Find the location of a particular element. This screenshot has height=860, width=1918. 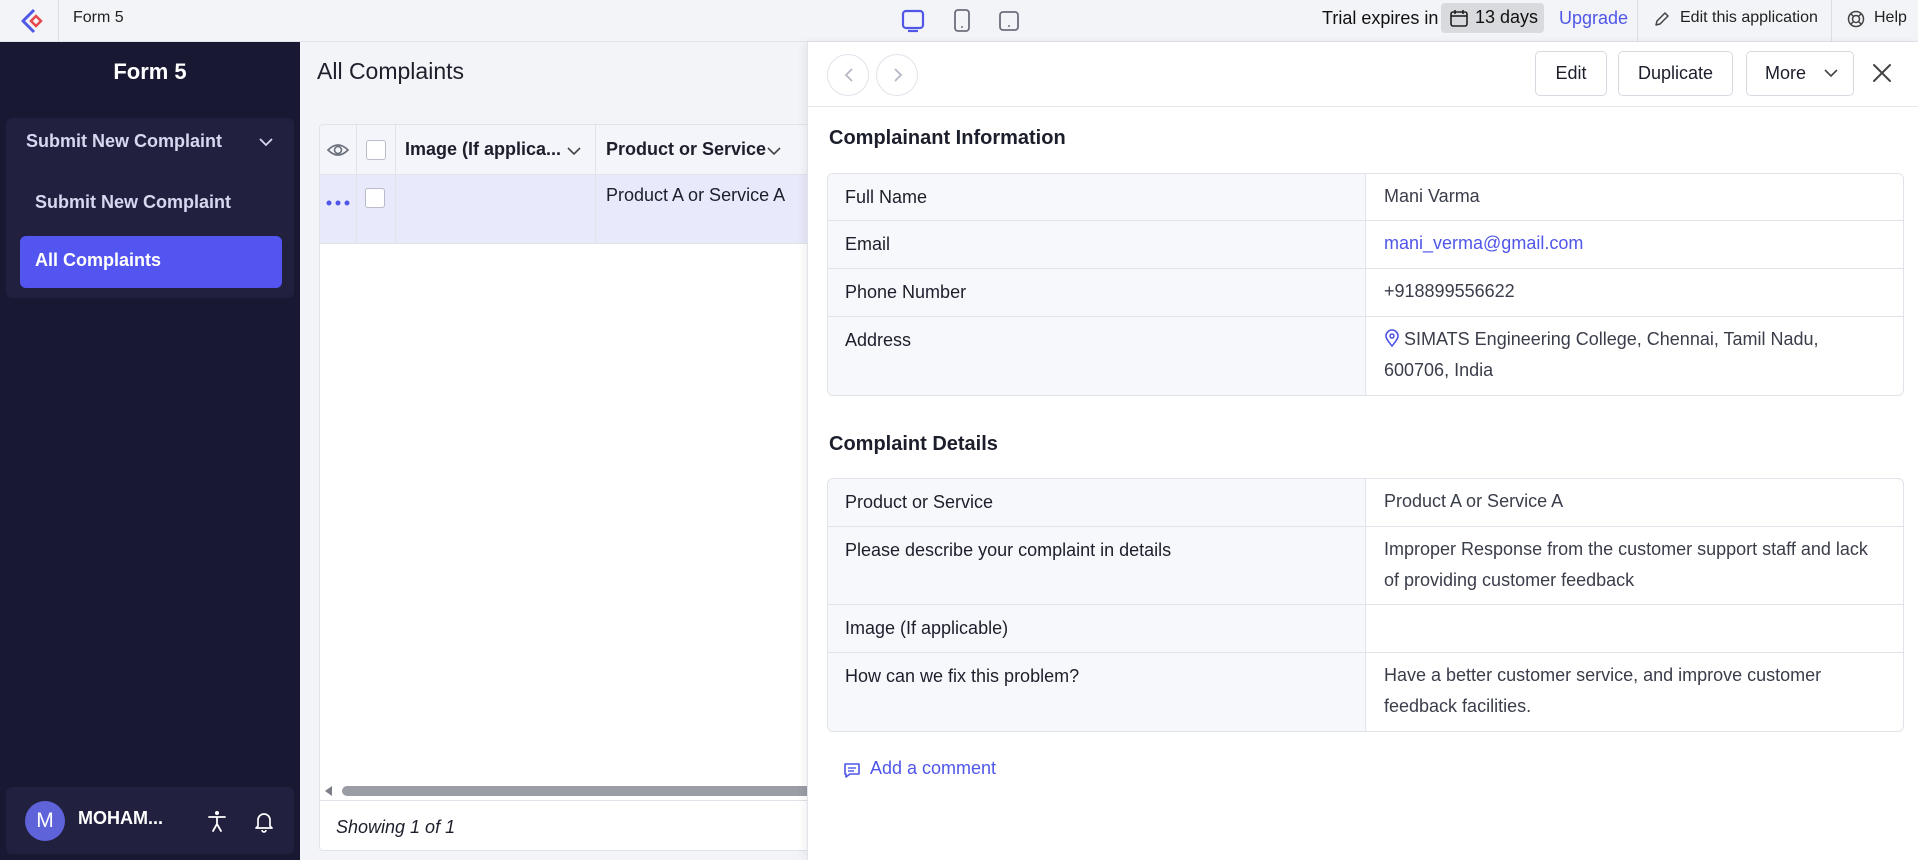

field-row: Full Name Mani Varma is located at coordinates (1365, 197).